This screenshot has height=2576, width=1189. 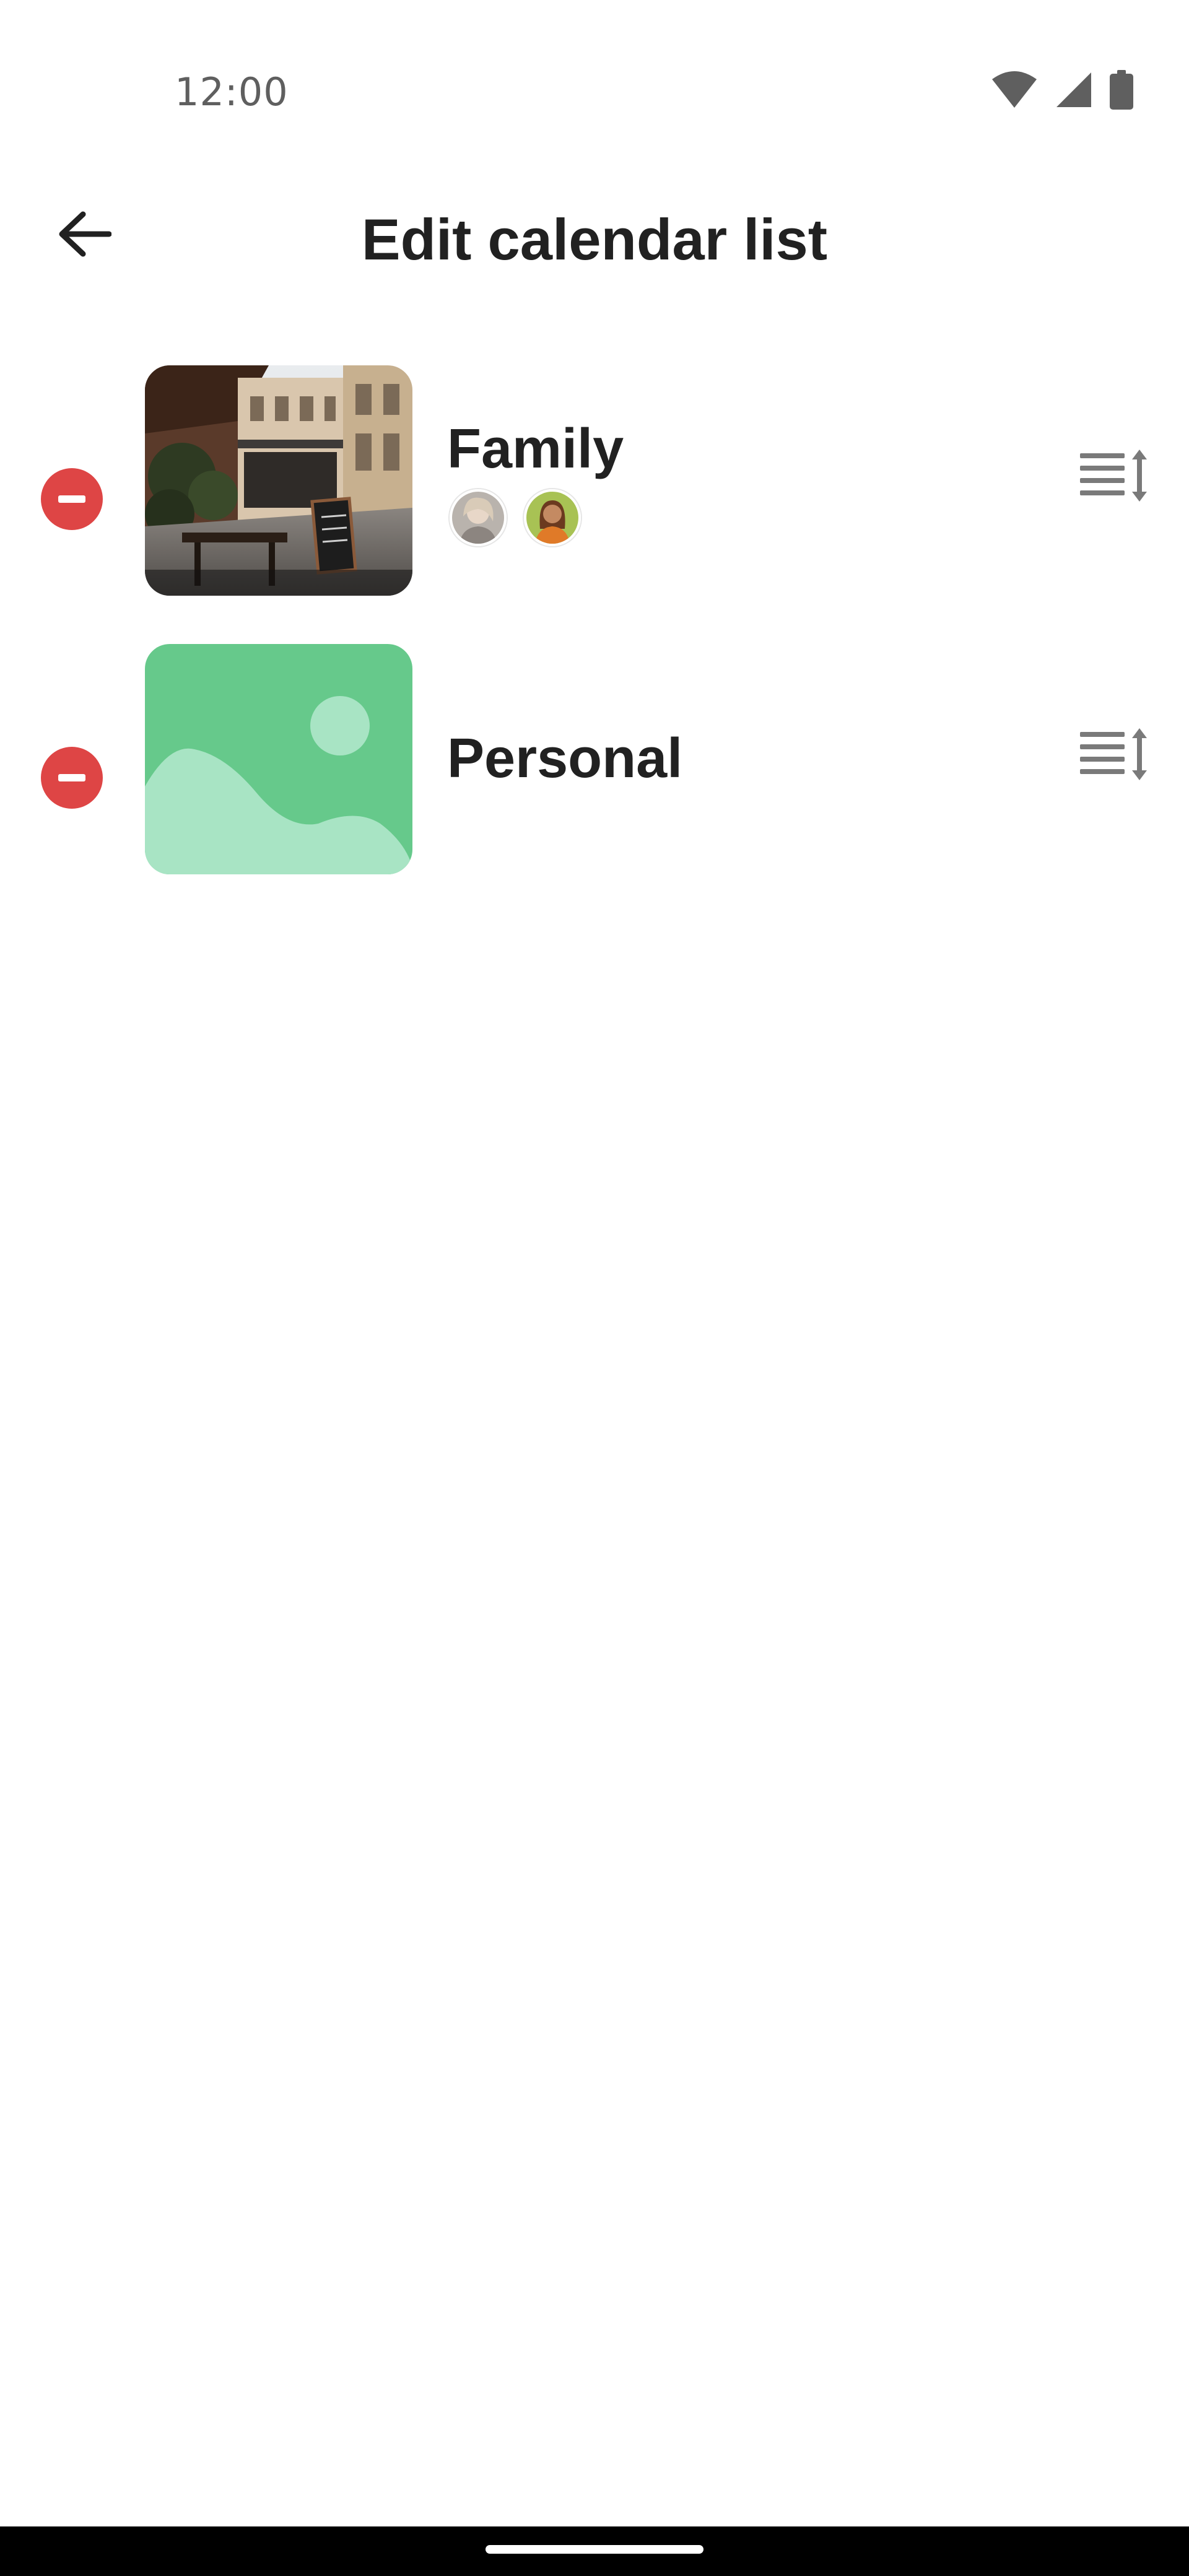 I want to click on calendar-name: Personal, so click(x=565, y=759).